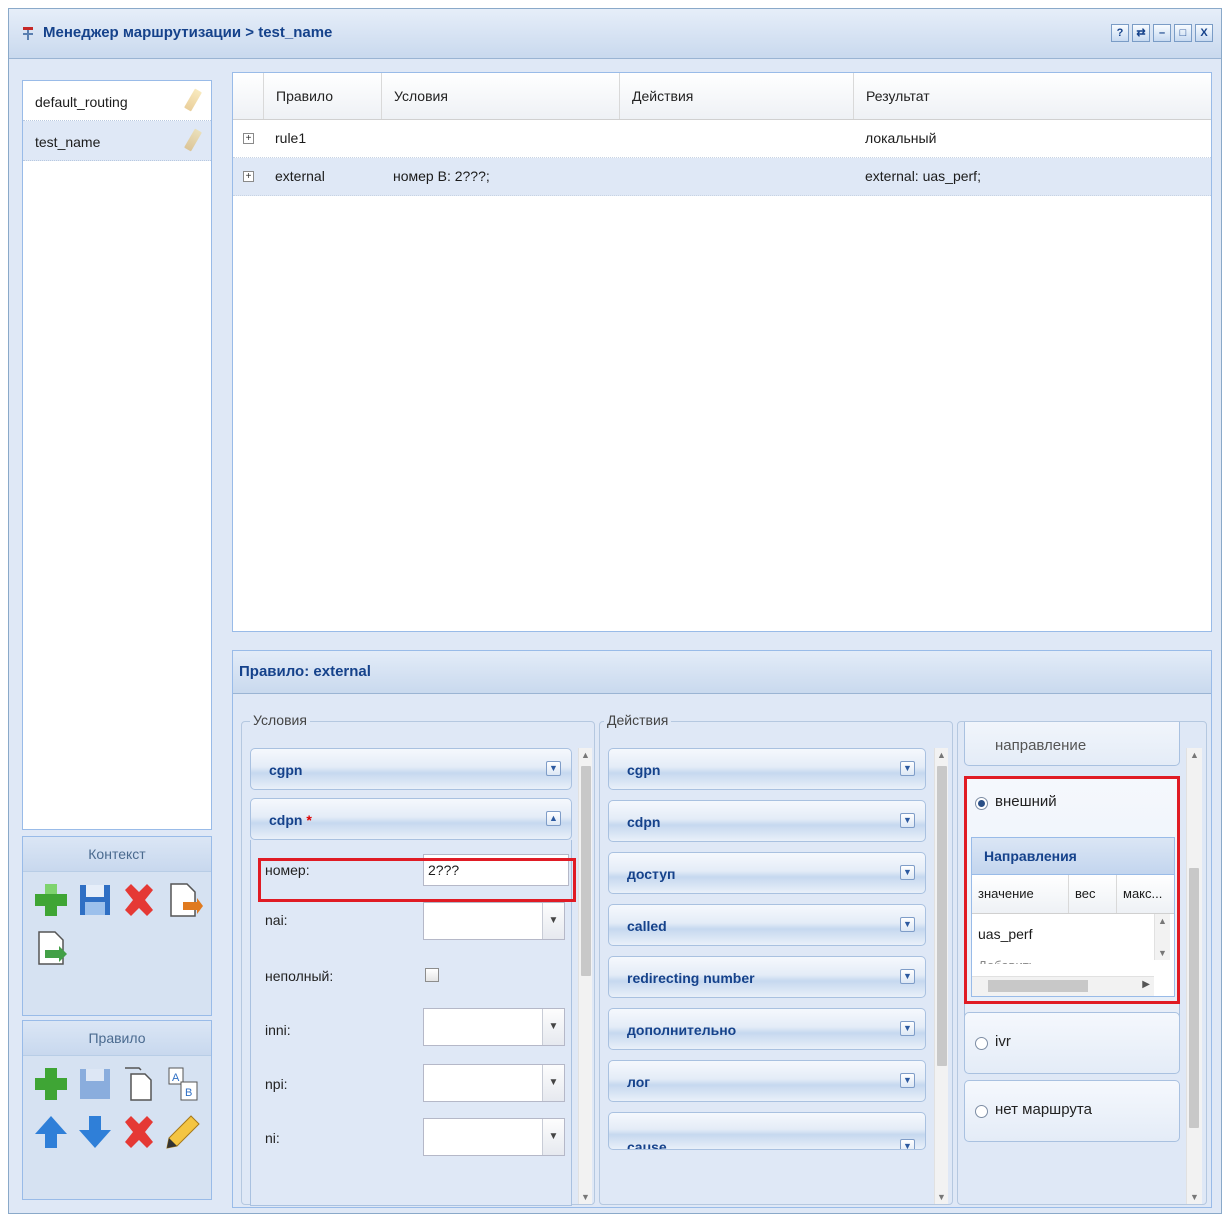 Image resolution: width=1231 pixels, height=1224 pixels. Describe the element at coordinates (1072, 1043) in the screenshot. I see `ivr-option-card: ivr` at that location.